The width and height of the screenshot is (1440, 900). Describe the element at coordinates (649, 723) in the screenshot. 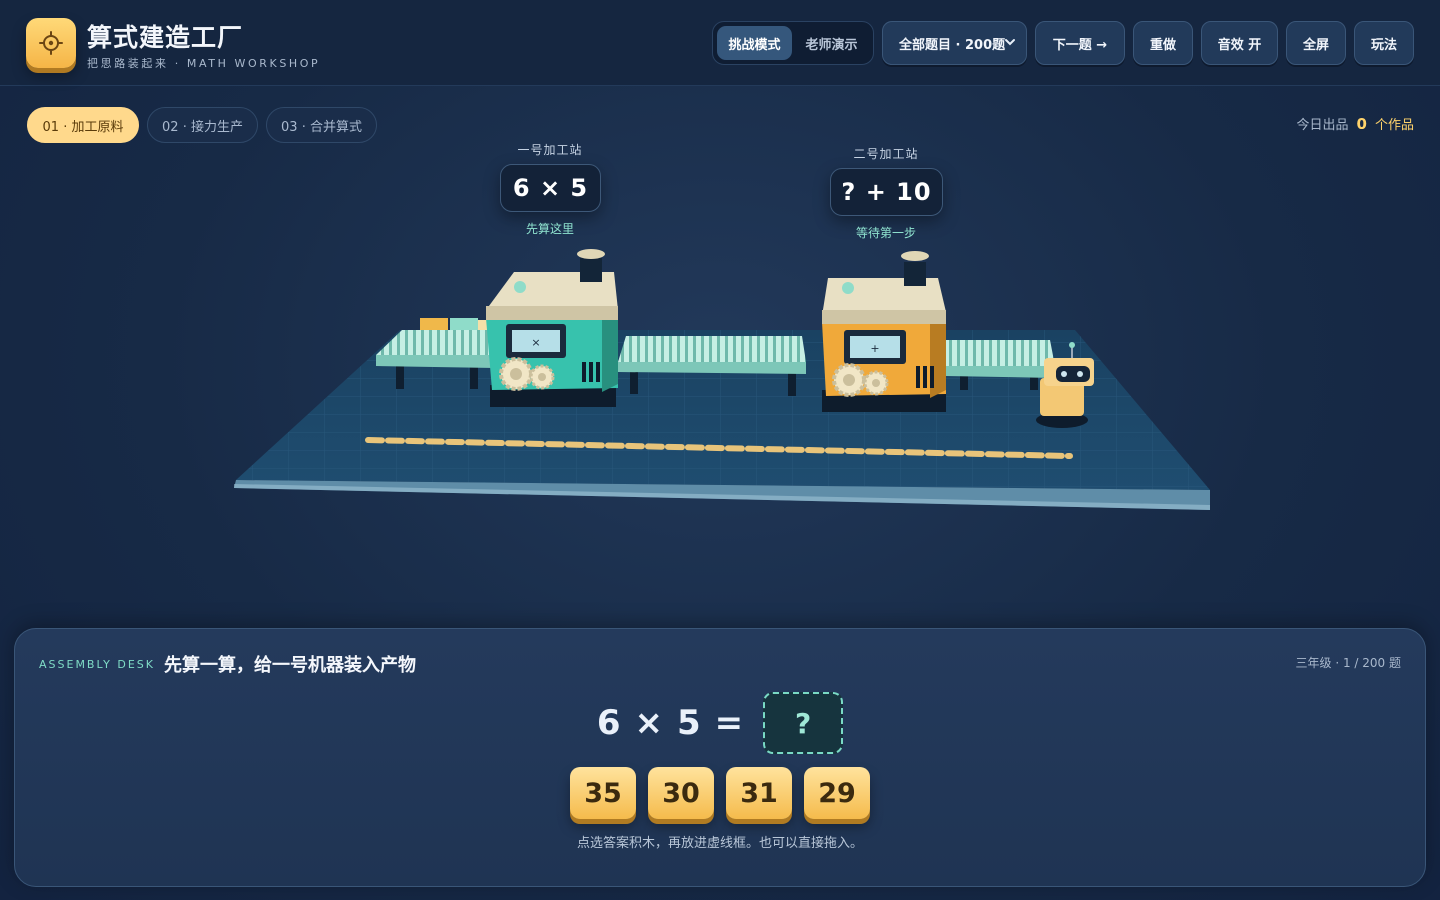

I see `operator: ×` at that location.